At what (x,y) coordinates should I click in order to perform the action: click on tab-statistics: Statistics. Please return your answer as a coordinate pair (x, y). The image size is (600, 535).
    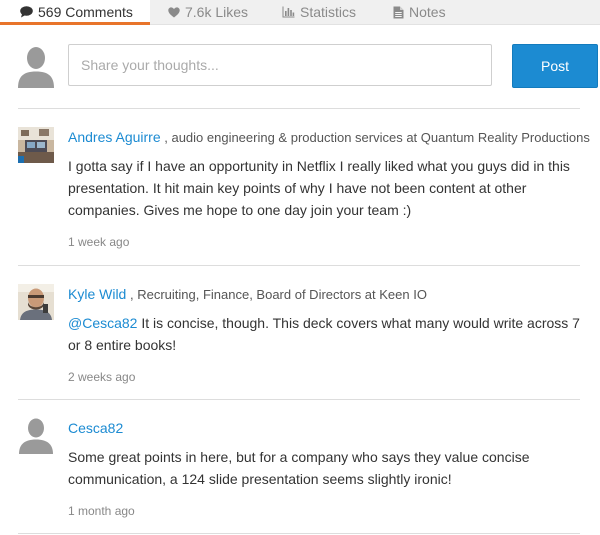
    Looking at the image, I should click on (319, 12).